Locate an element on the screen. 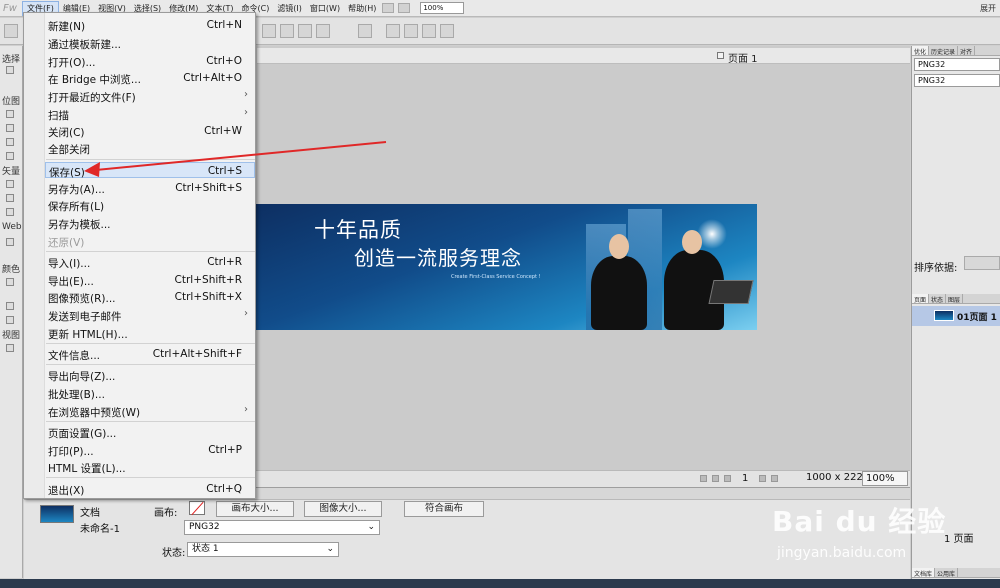  menu-item-revert: 还原(V) is located at coordinates (151, 241).